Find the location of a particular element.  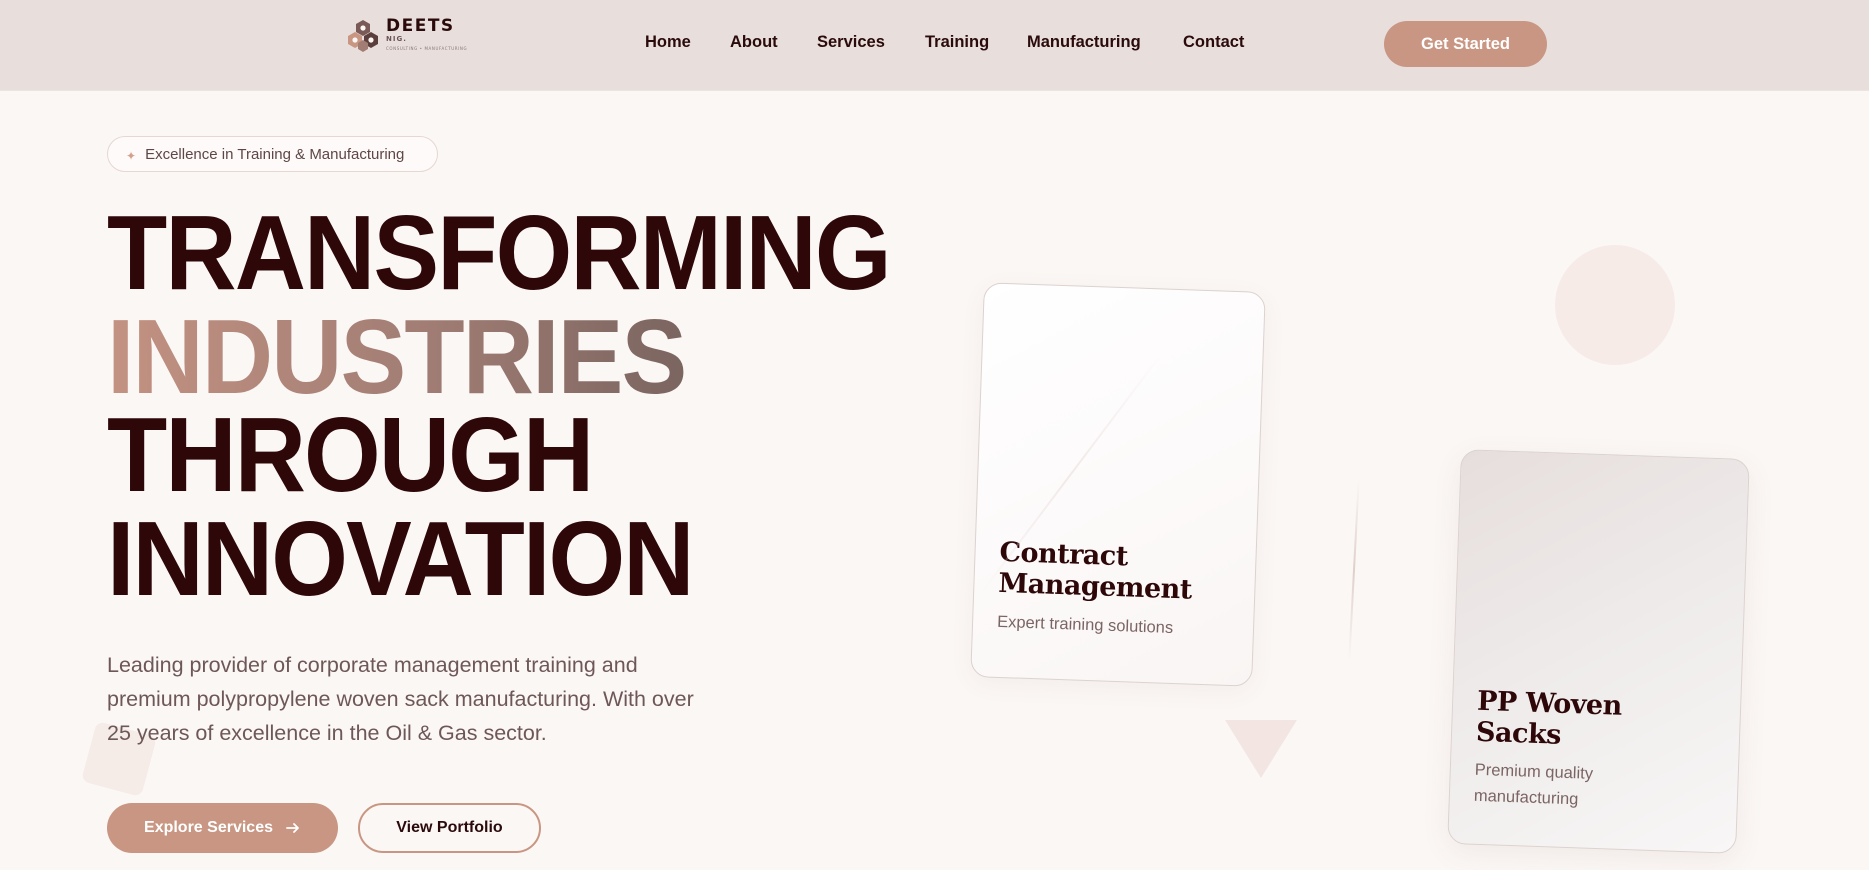

arrow-right-icon is located at coordinates (292, 828).